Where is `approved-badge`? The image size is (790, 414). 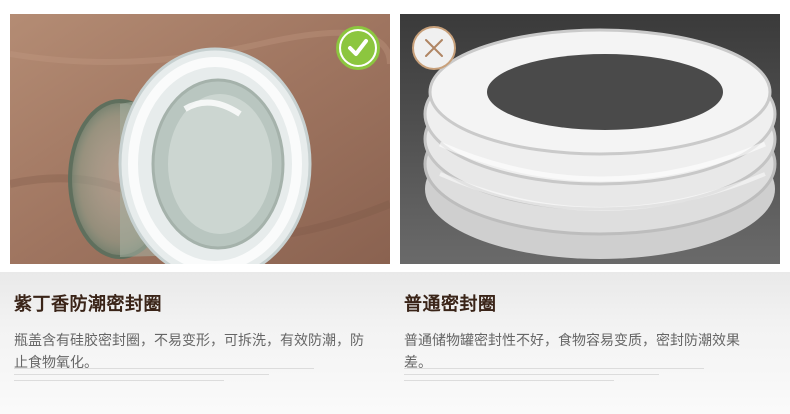
approved-badge is located at coordinates (358, 48).